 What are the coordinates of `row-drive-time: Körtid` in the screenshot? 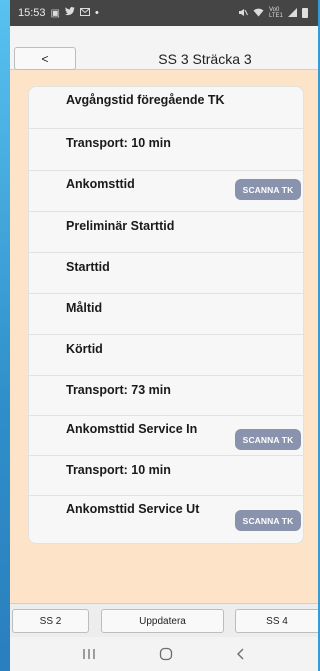 It's located at (166, 355).